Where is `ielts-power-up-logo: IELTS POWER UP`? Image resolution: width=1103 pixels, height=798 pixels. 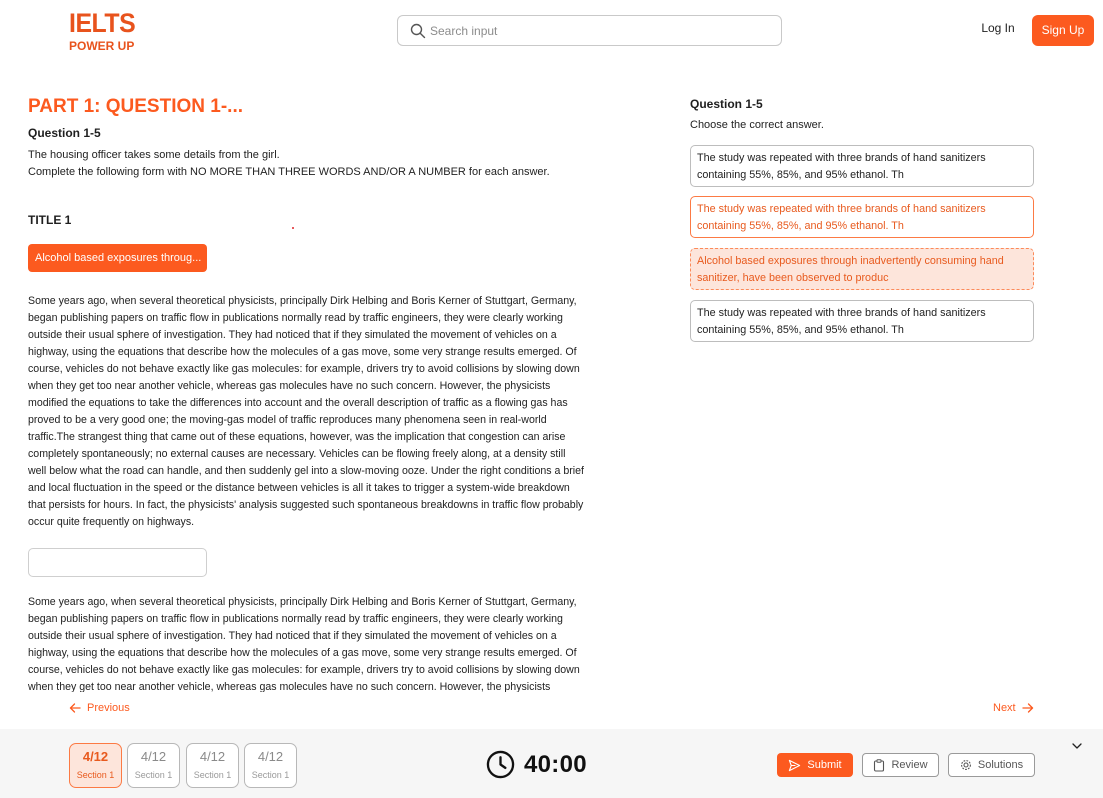
ielts-power-up-logo: IELTS POWER UP is located at coordinates (104, 32).